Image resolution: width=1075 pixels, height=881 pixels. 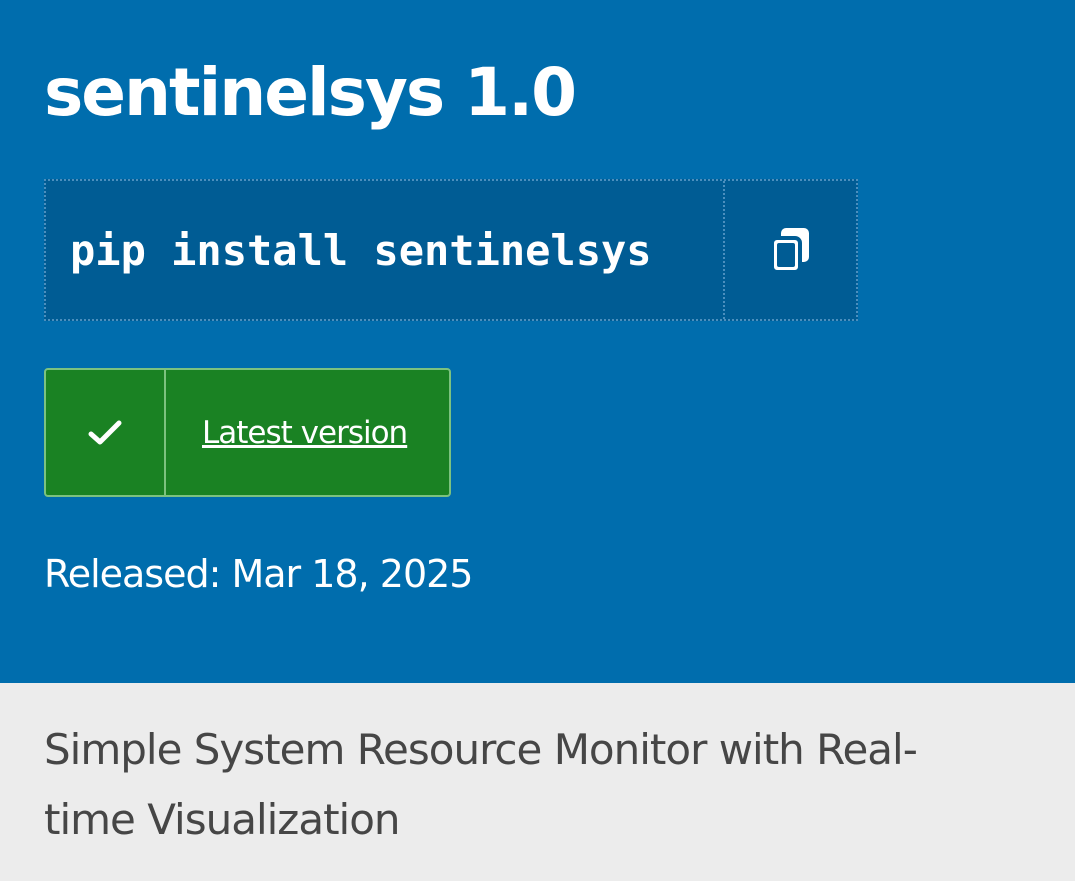 I want to click on pip-command: pip install sentinelsys, so click(x=384, y=250).